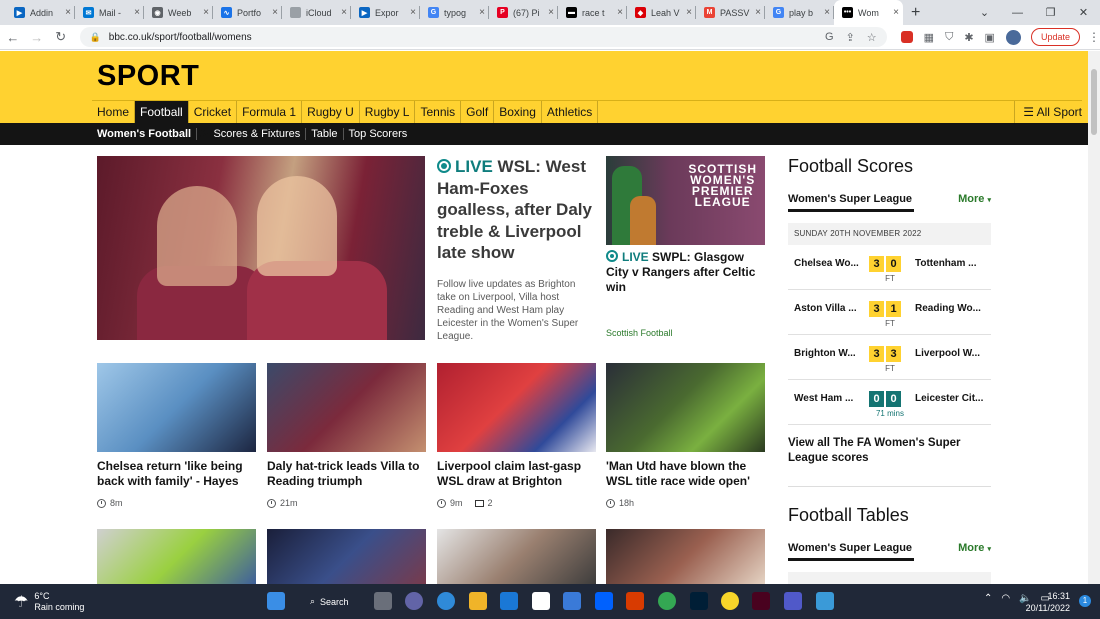 Image resolution: width=1100 pixels, height=619 pixels. I want to click on address-bar: 🔒 bbc.co.uk/sport/football/womens G ⇪ ☆, so click(483, 37).